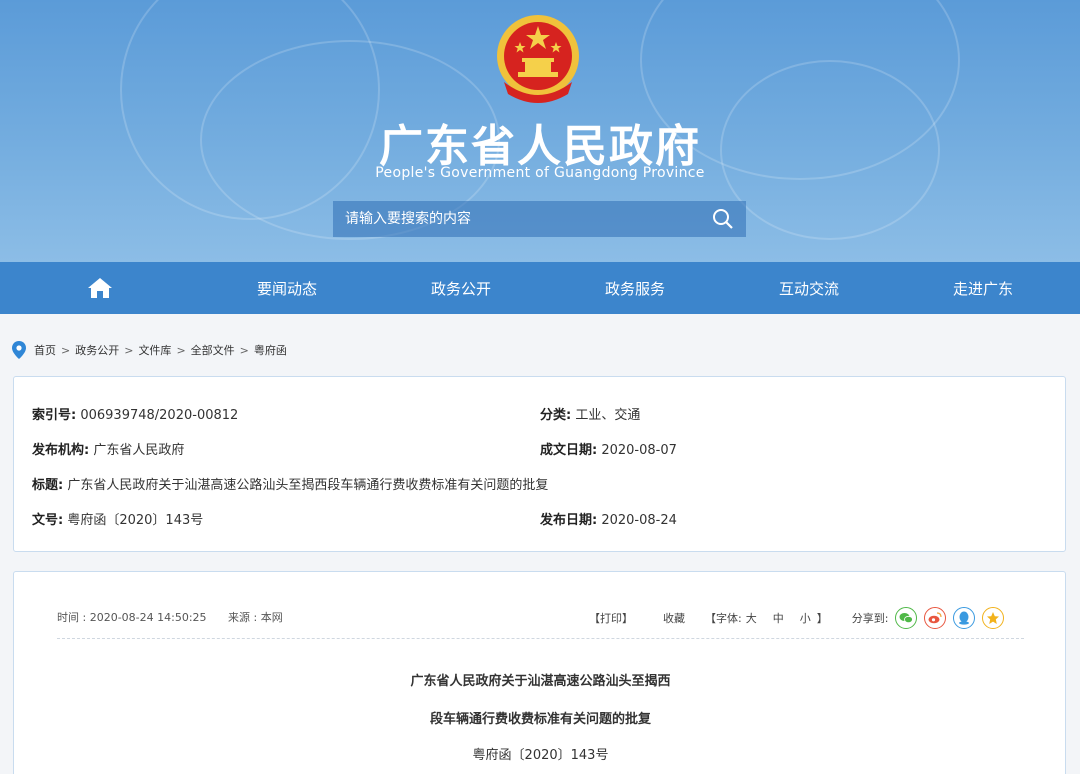 The width and height of the screenshot is (1080, 774). Describe the element at coordinates (270, 350) in the screenshot. I see `breadcrumb-current: 粤府函` at that location.